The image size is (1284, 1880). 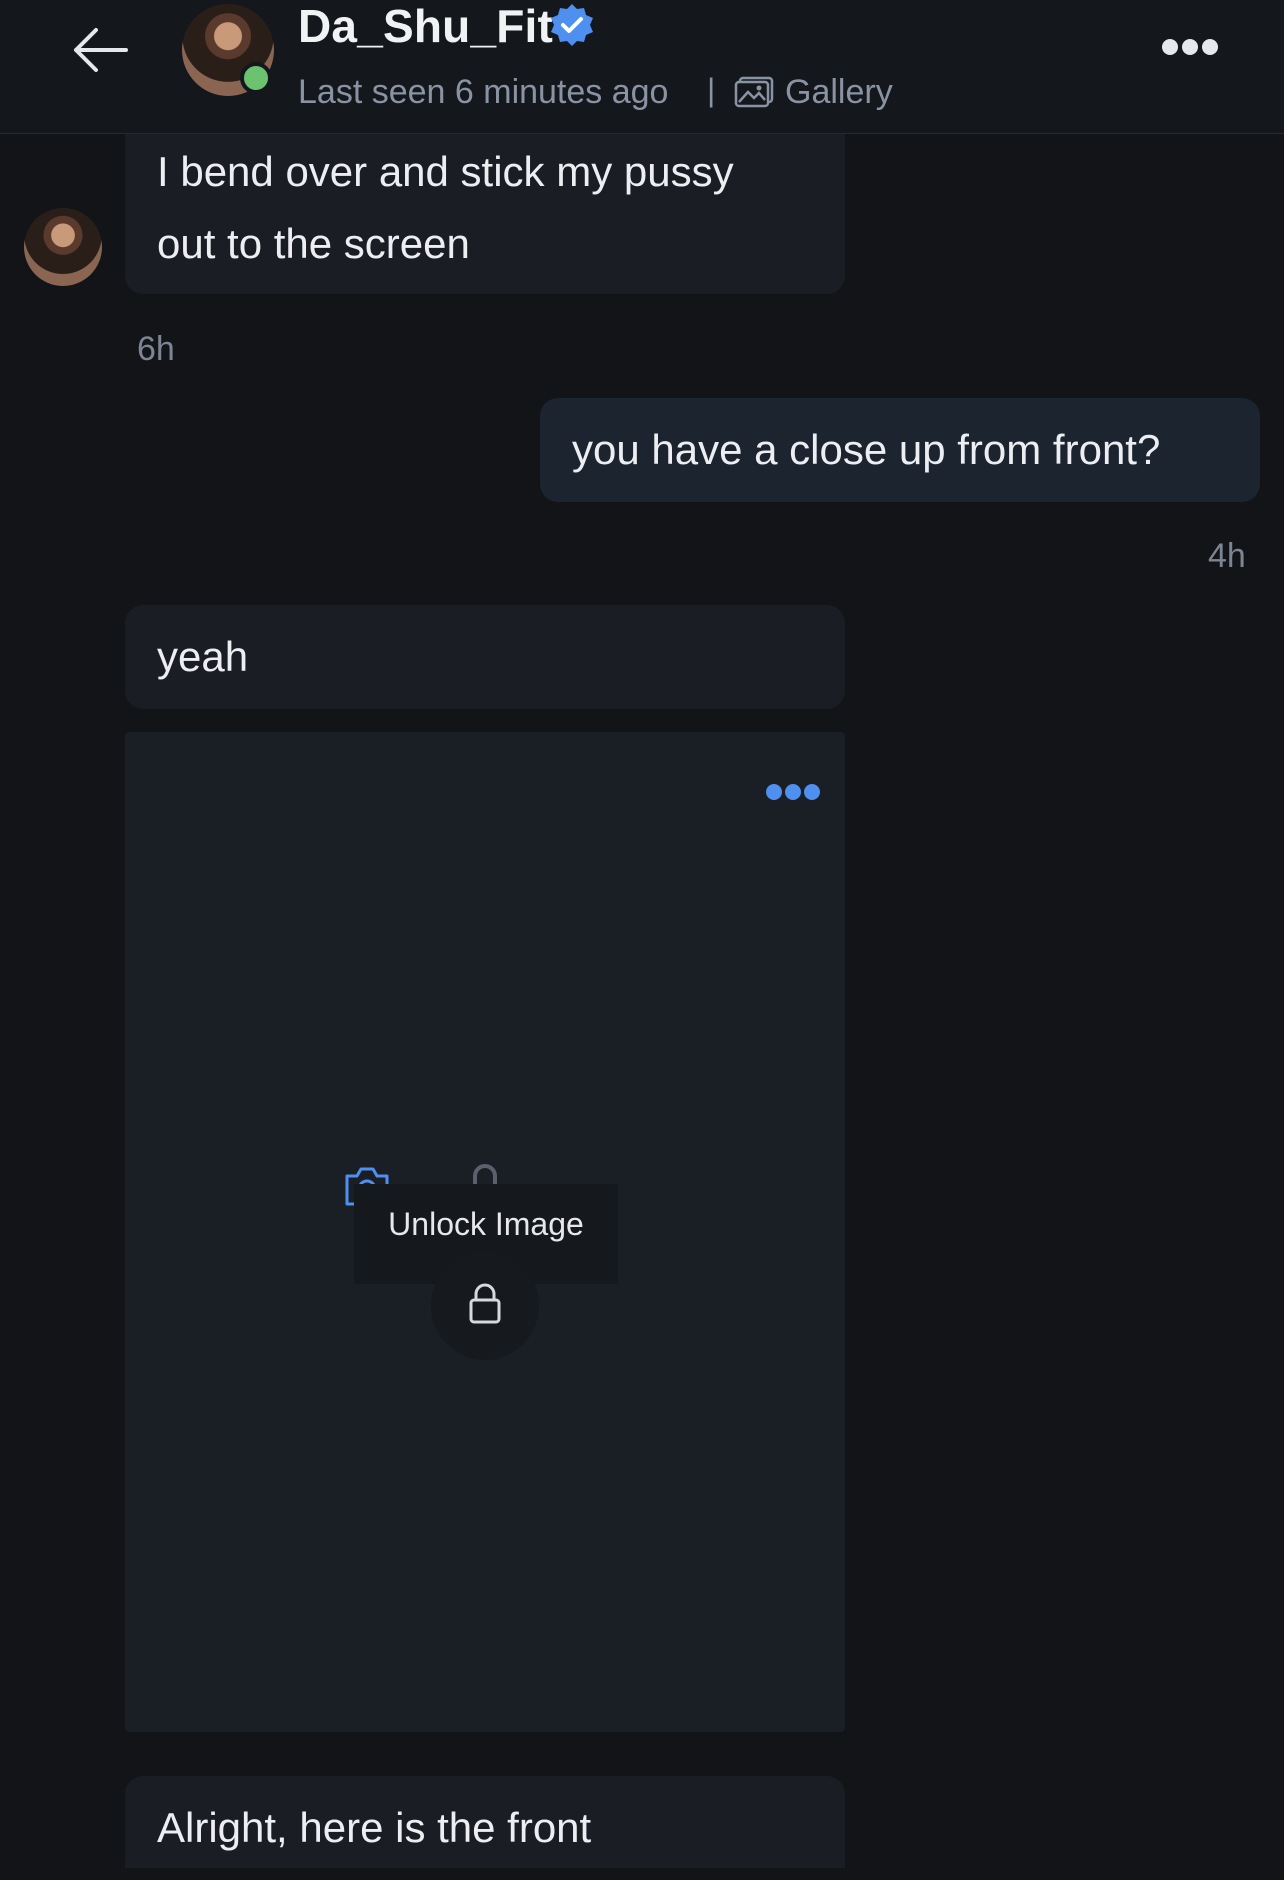 I want to click on sender-avatar, so click(x=63, y=247).